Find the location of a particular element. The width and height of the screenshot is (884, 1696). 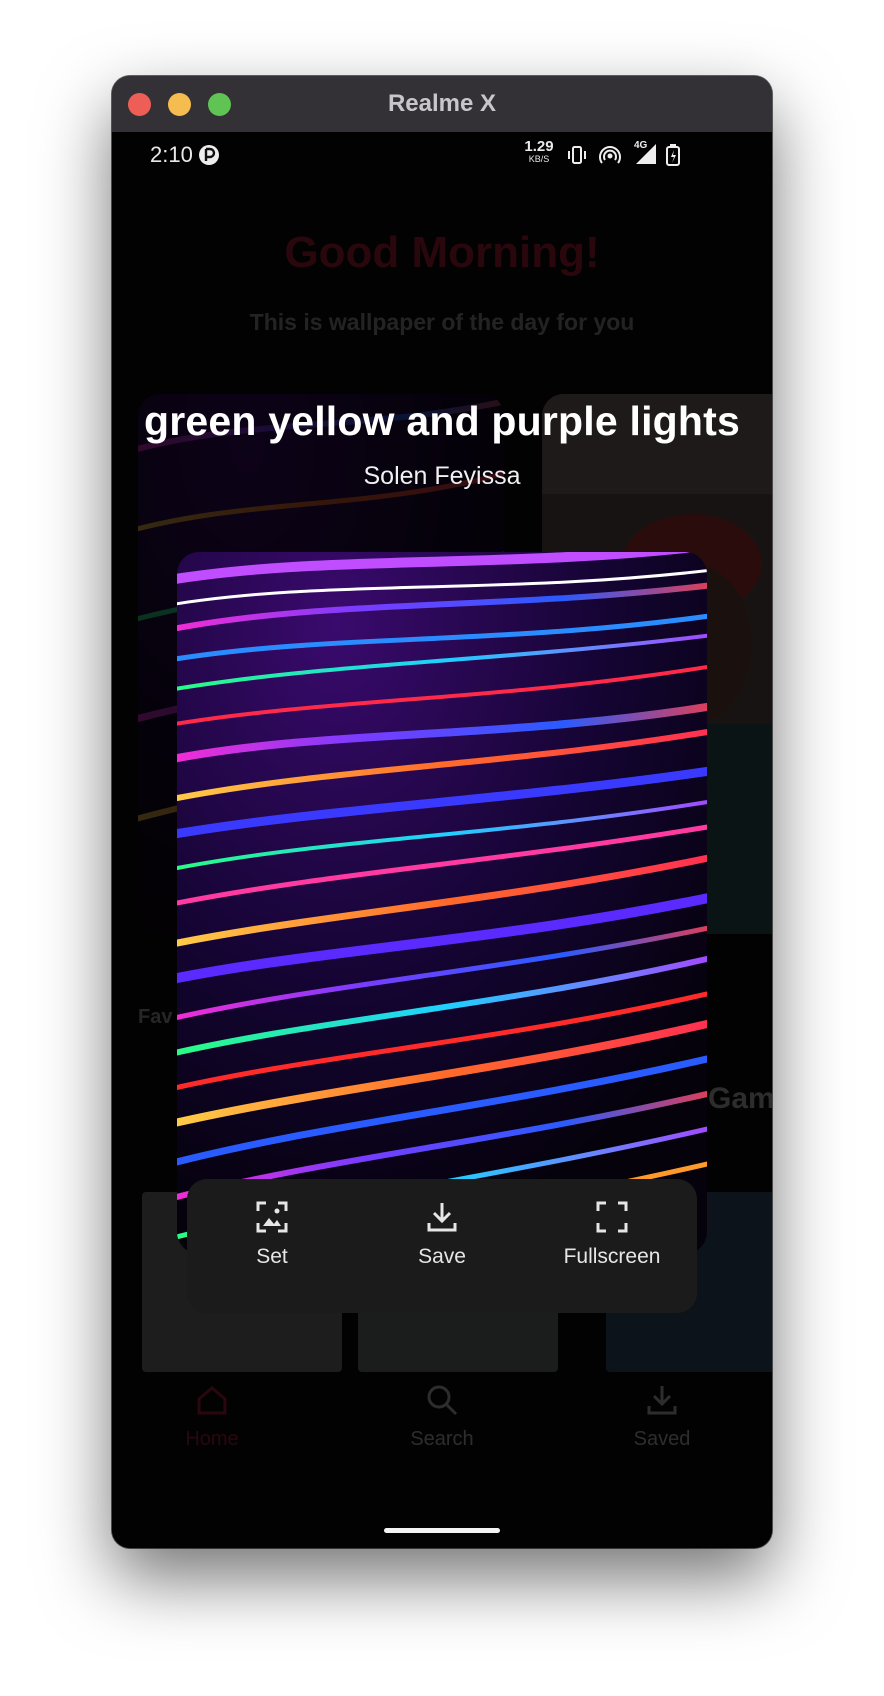

home-icon is located at coordinates (212, 1400).